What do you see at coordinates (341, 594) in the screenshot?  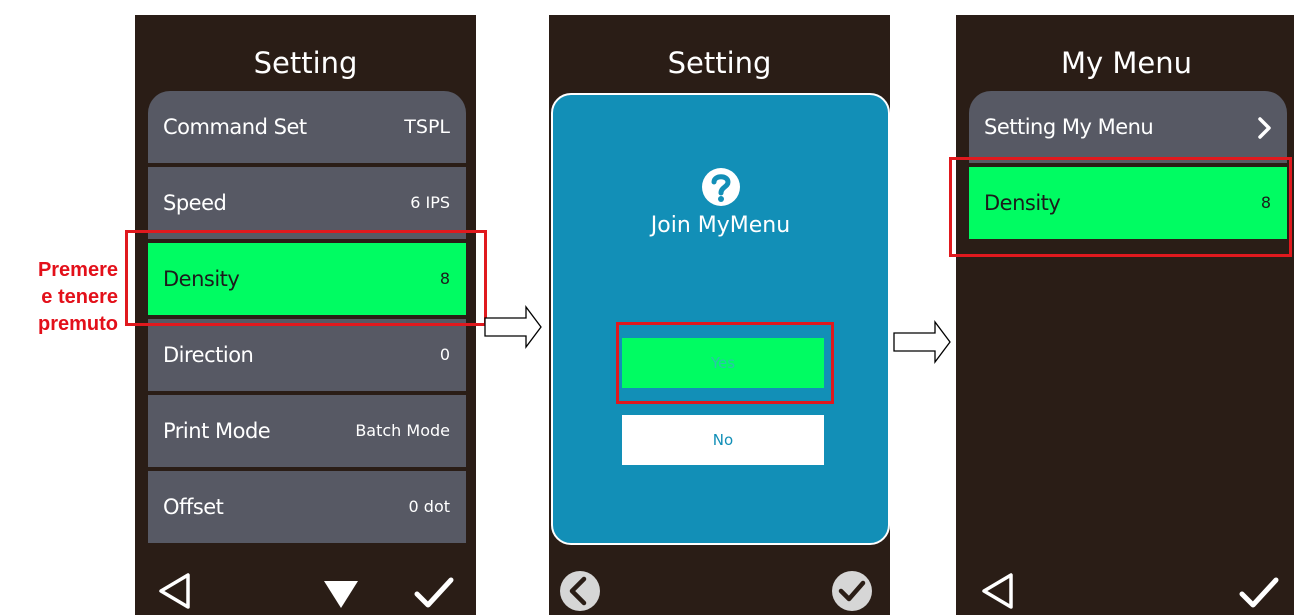 I see `down-triangle-icon` at bounding box center [341, 594].